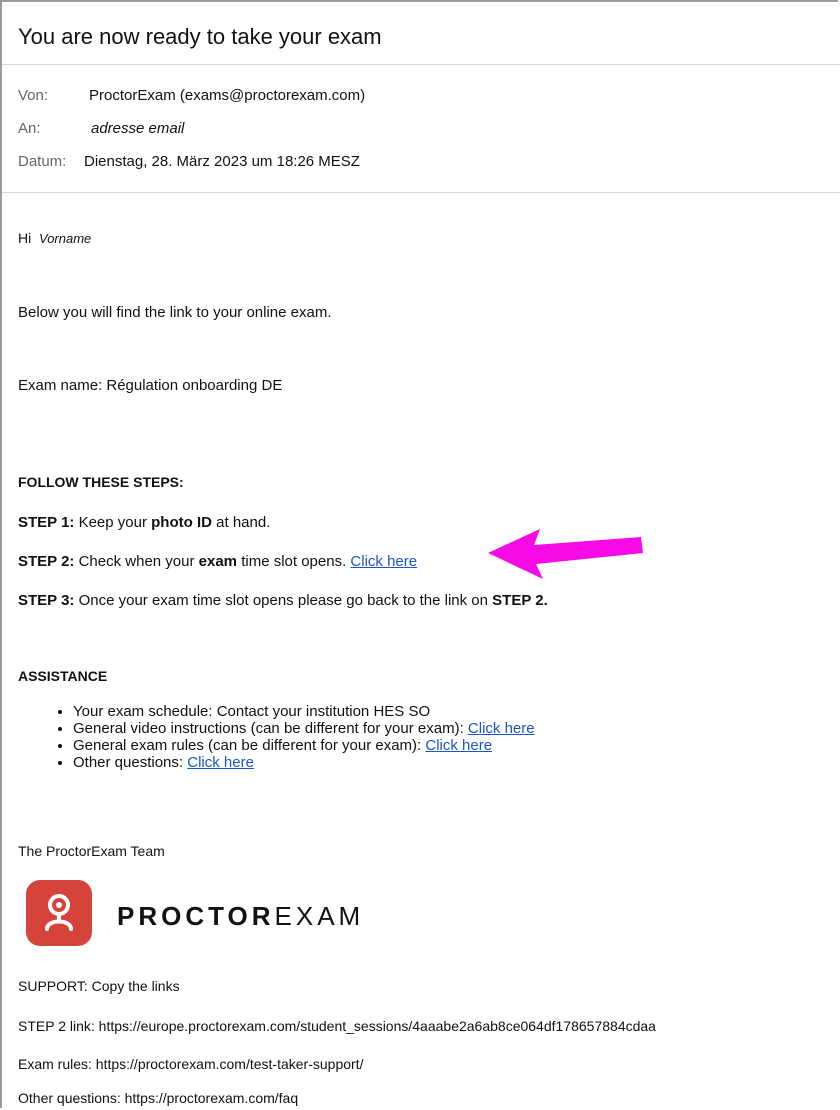  Describe the element at coordinates (501, 728) in the screenshot. I see `video-instructions-link: Click here` at that location.